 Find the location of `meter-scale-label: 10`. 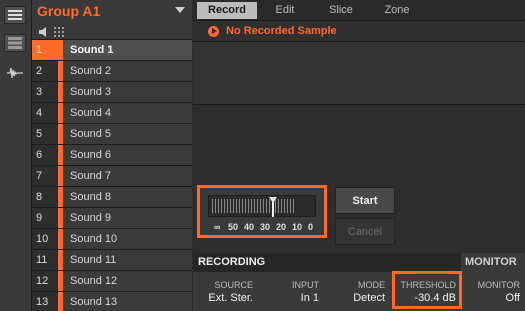

meter-scale-label: 10 is located at coordinates (297, 227).